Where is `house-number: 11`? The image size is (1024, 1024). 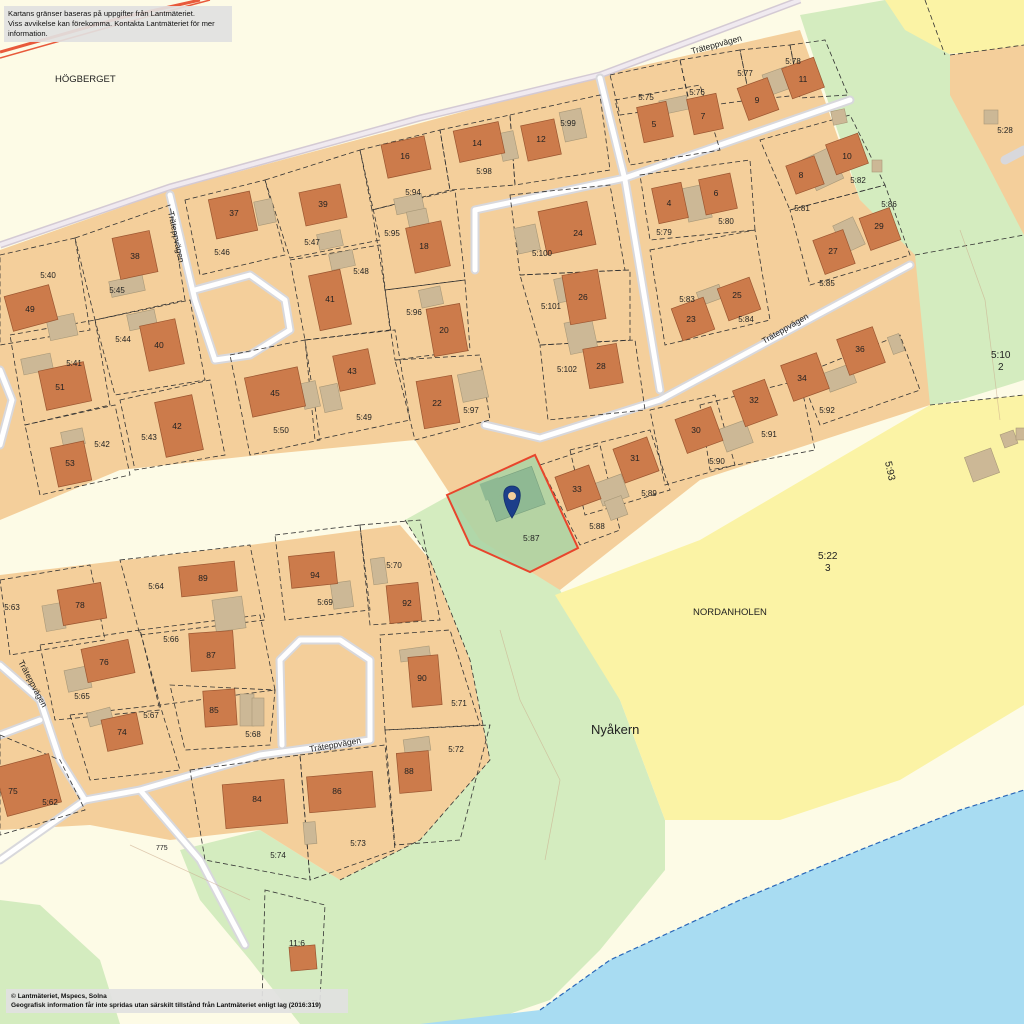 house-number: 11 is located at coordinates (803, 79).